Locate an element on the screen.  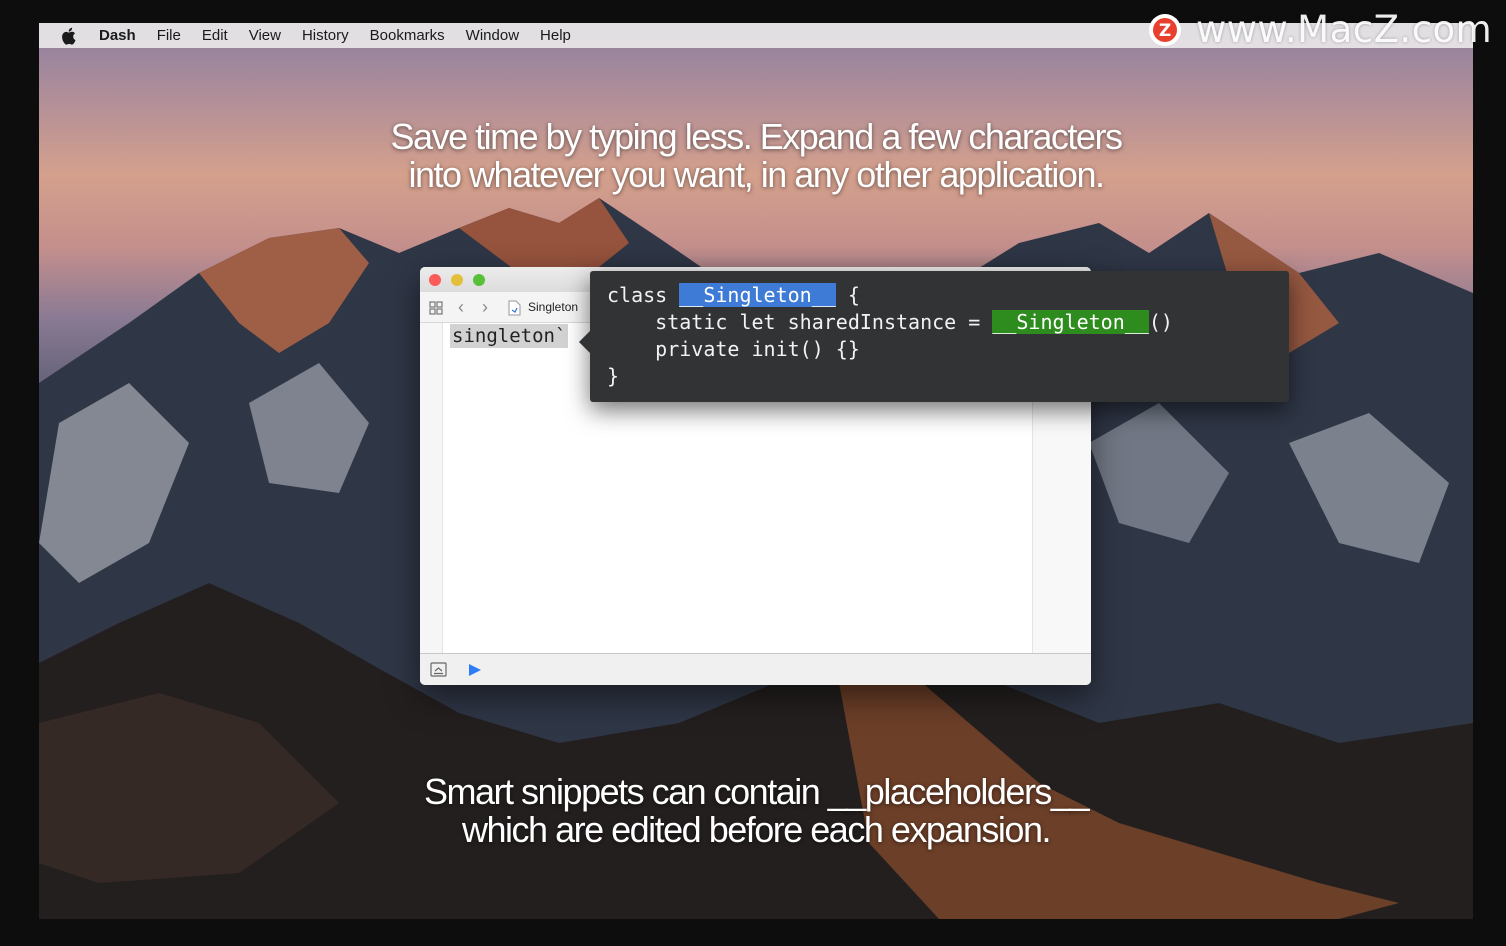
menu-help: Help is located at coordinates (555, 35).